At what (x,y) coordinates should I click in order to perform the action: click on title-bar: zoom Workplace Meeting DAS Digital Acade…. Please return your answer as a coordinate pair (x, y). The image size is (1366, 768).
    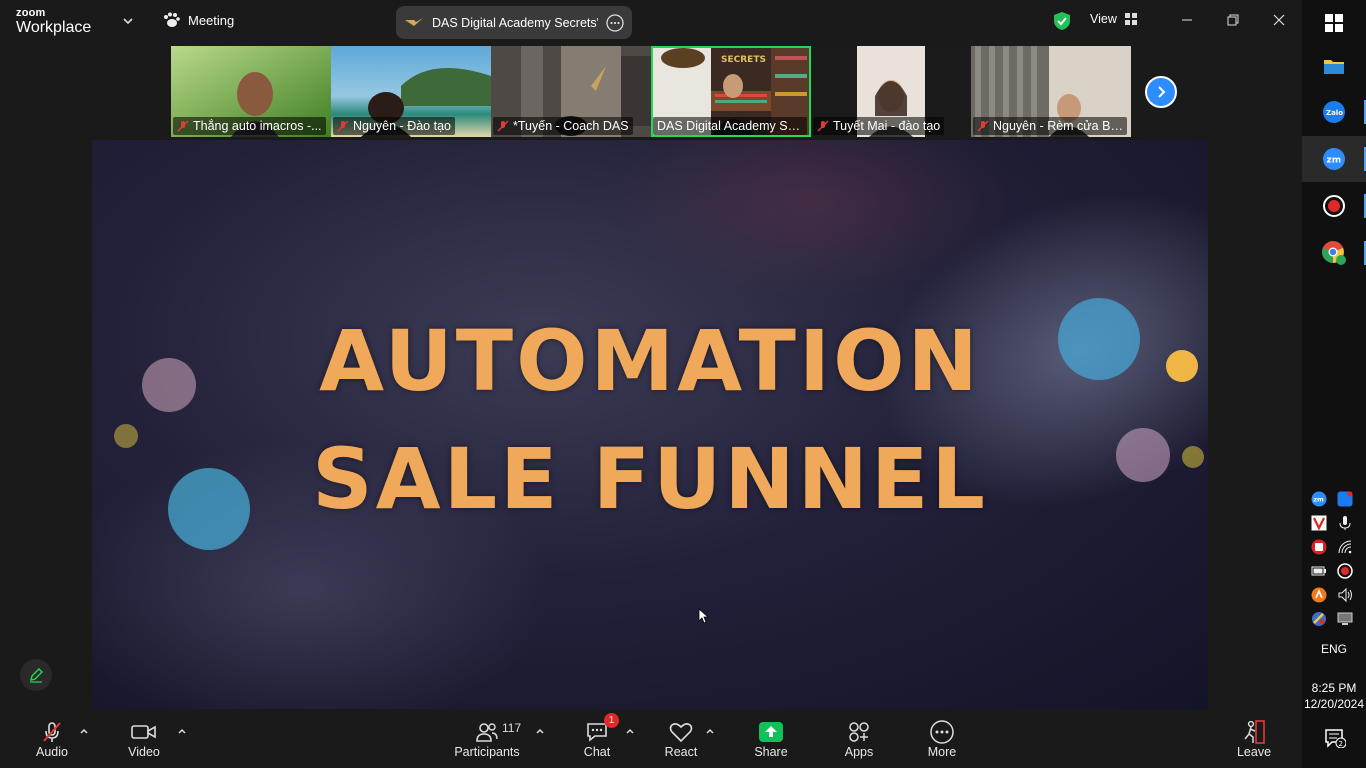
    Looking at the image, I should click on (651, 22).